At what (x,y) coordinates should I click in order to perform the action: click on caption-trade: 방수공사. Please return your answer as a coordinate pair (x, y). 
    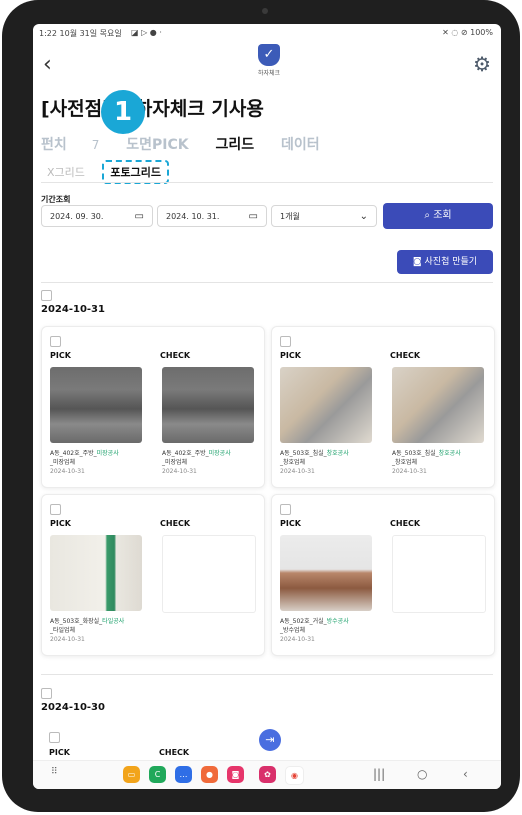
    Looking at the image, I should click on (337, 621).